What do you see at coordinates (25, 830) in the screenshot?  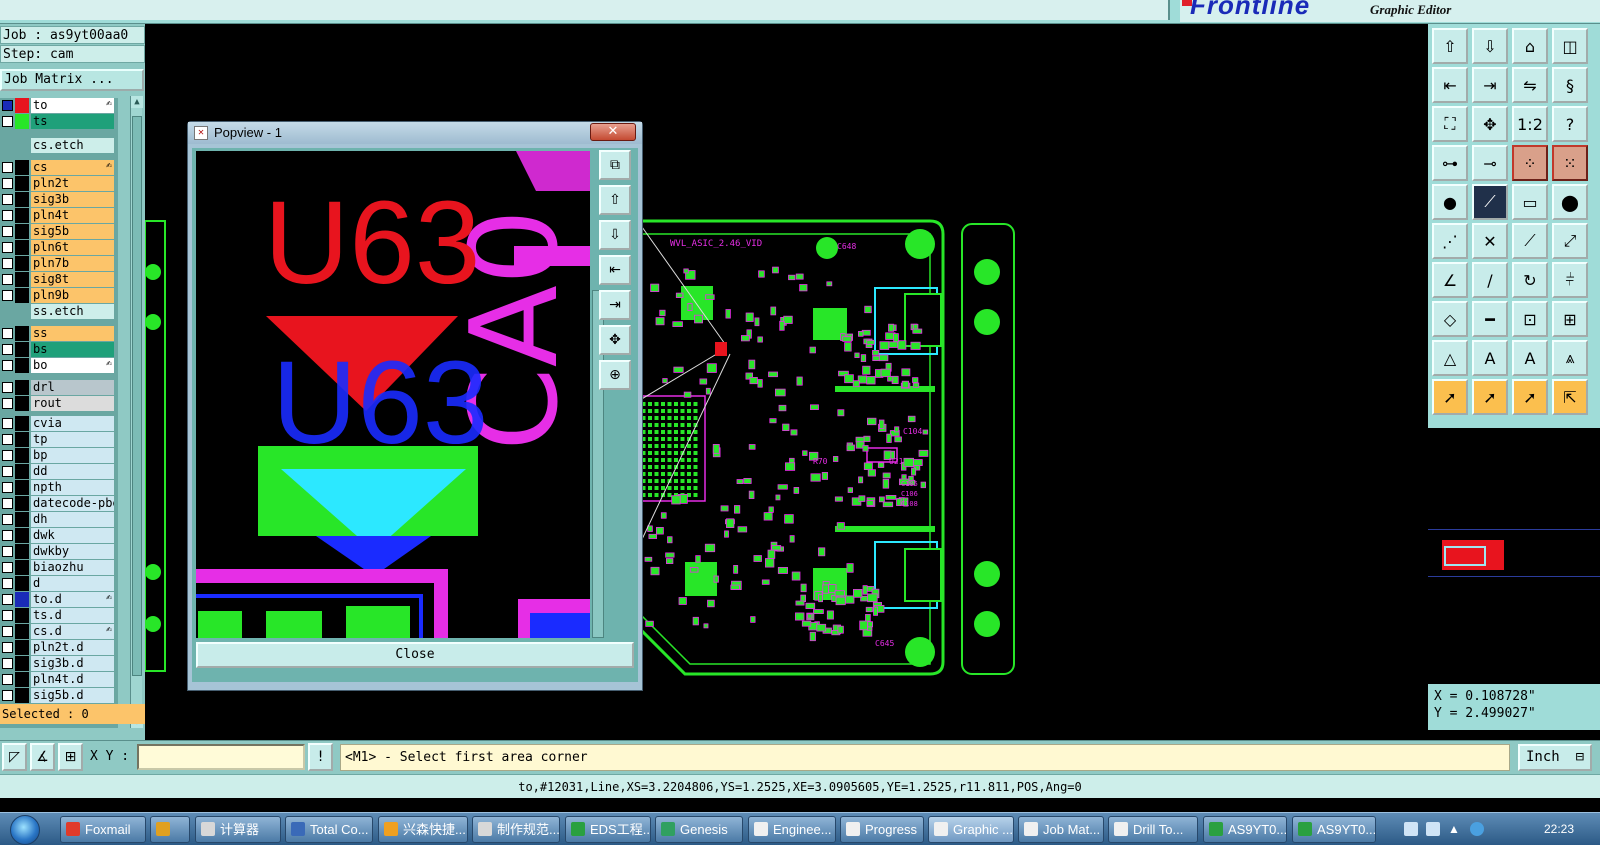 I see `start-button` at bounding box center [25, 830].